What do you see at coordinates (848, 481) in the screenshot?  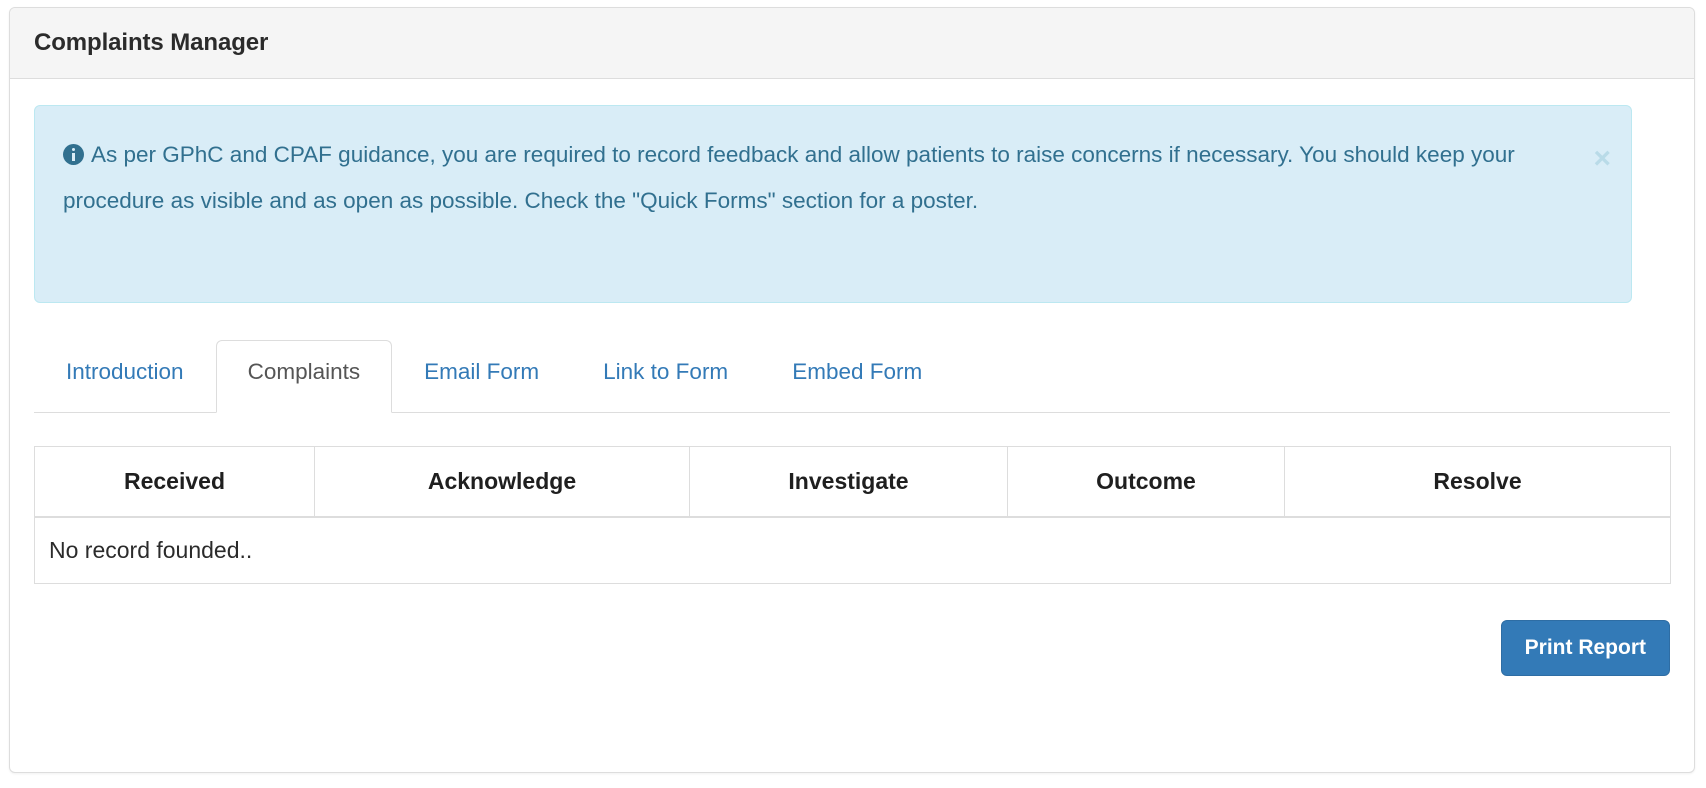 I see `column-header-investigate: Investigate` at bounding box center [848, 481].